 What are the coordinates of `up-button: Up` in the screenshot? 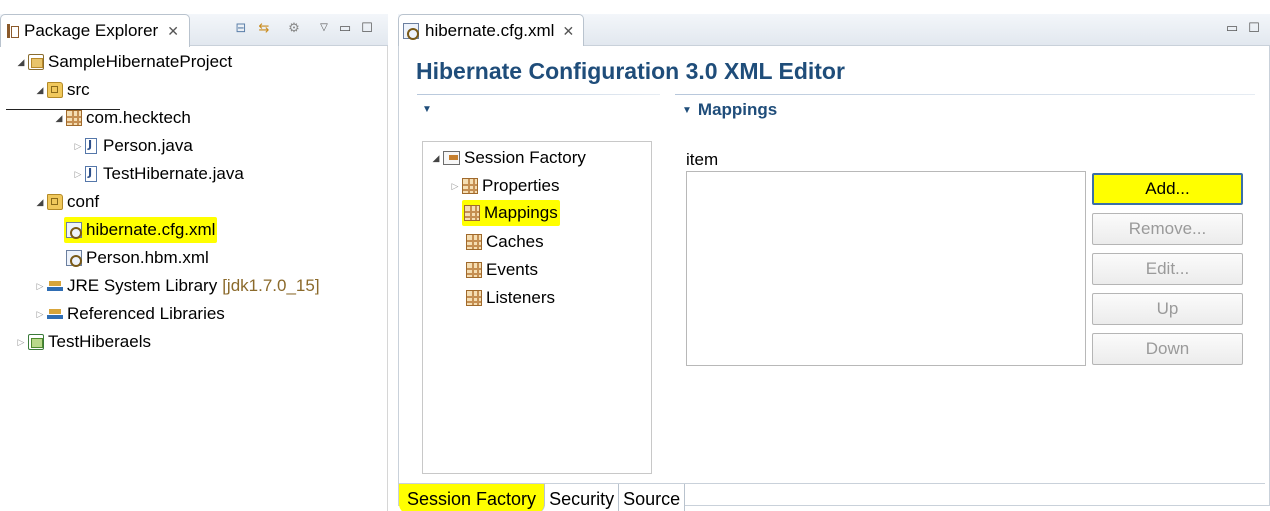 It's located at (1167, 309).